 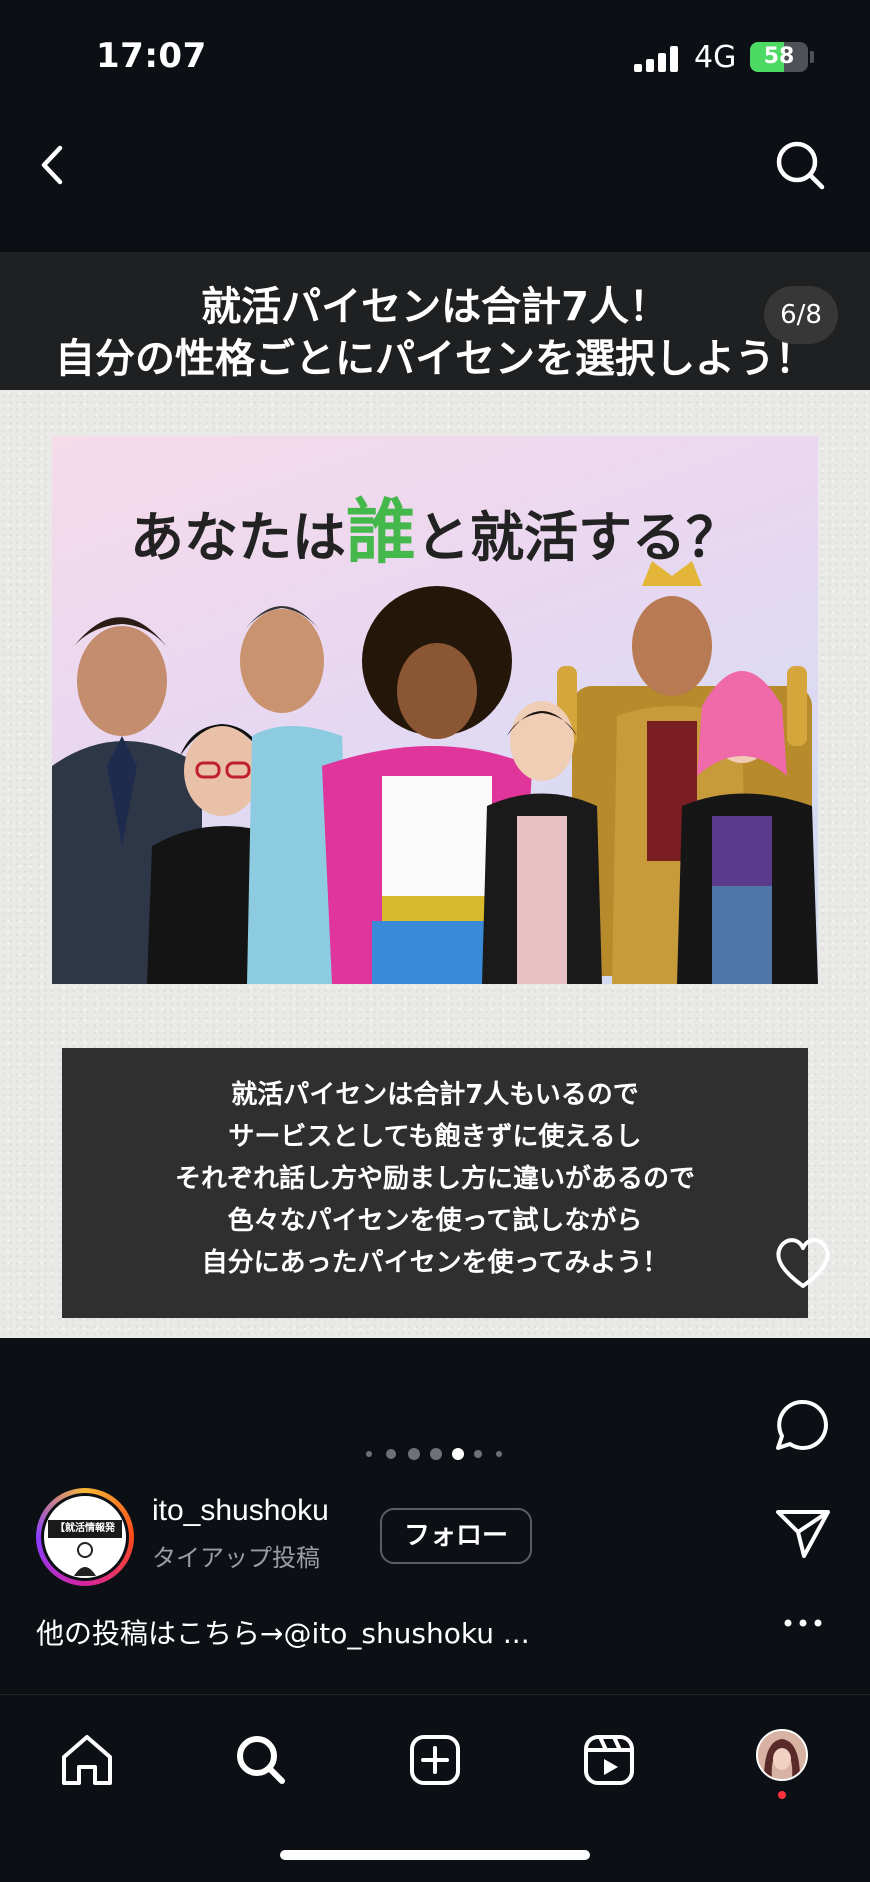 I want to click on tab-create, so click(x=435, y=1760).